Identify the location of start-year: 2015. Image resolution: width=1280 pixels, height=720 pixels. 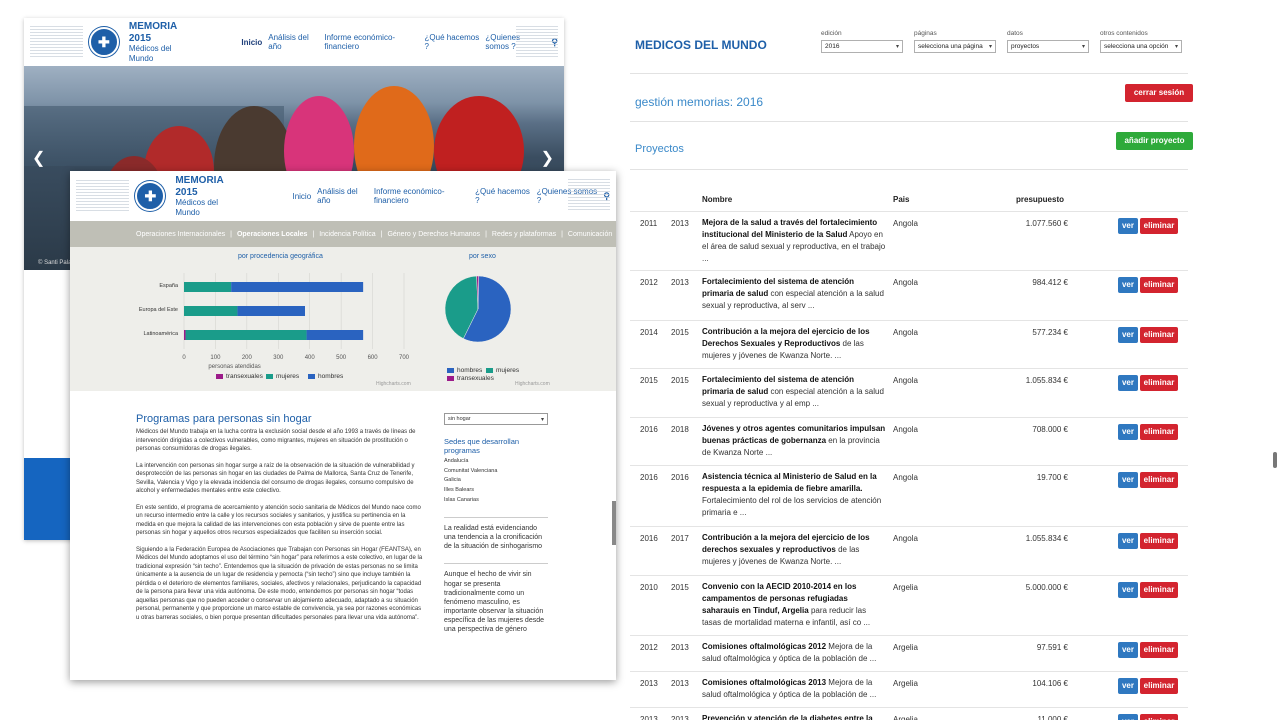
(649, 380).